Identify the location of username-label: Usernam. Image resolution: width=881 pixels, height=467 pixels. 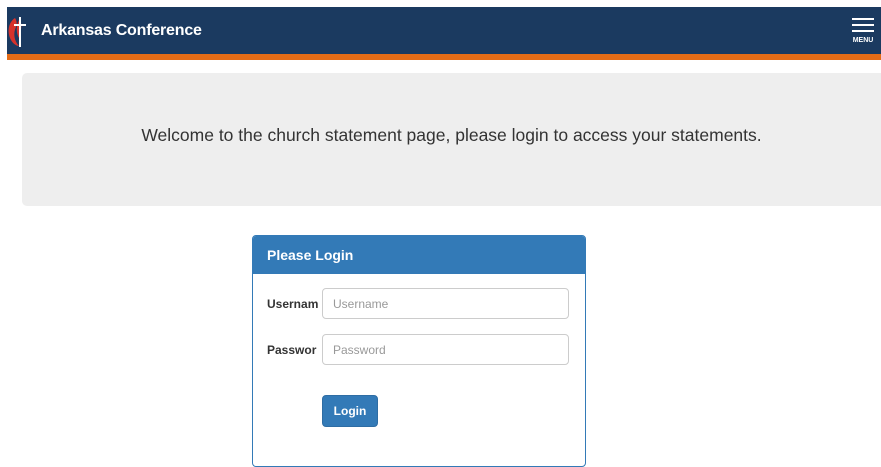
(293, 304).